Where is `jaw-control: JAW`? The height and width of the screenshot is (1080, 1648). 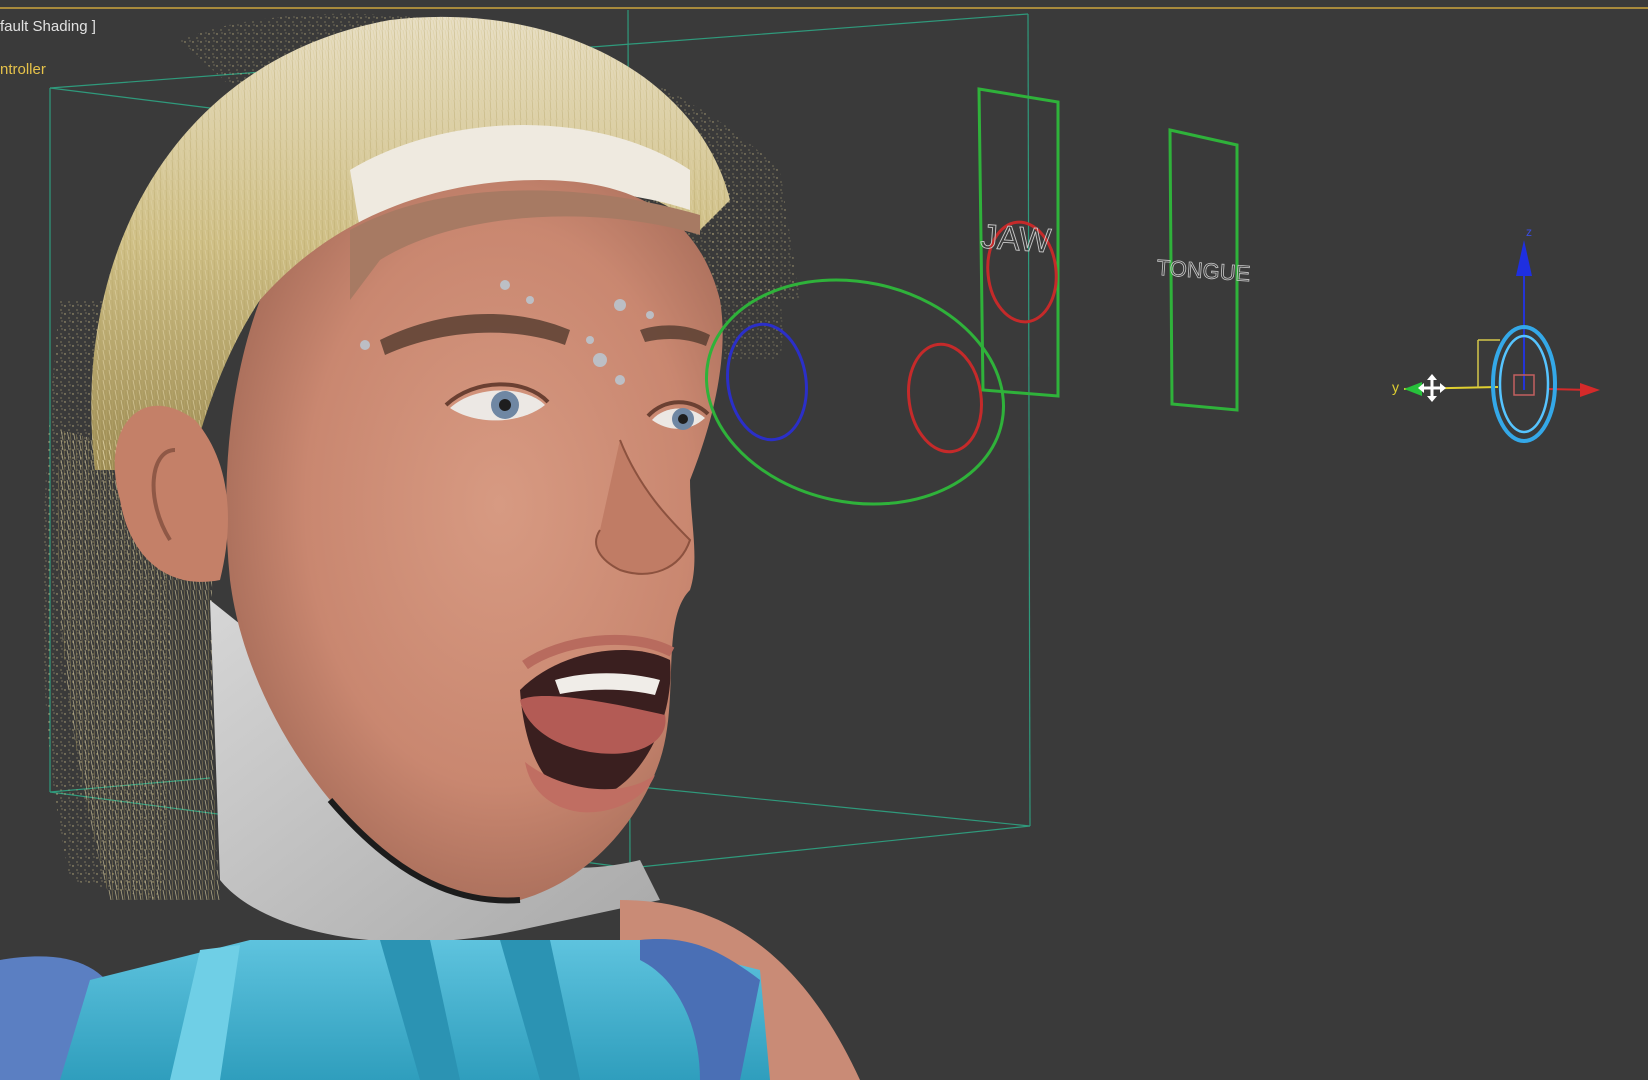 jaw-control: JAW is located at coordinates (1019, 242).